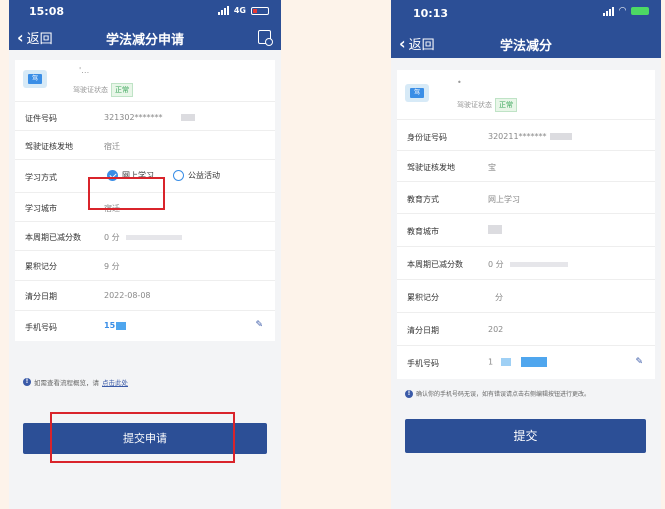 This screenshot has height=509, width=665. I want to click on status-time: 15:08, so click(47, 11).